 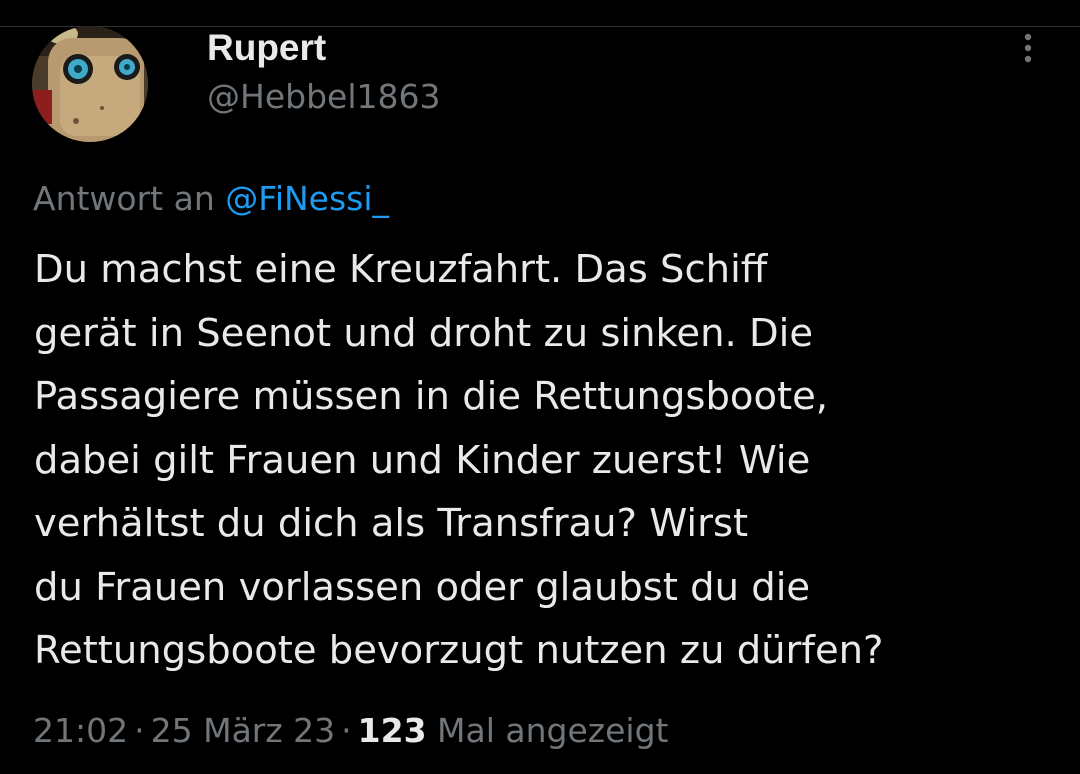 What do you see at coordinates (422, 587) in the screenshot?
I see `tweet-text-line: du Frauen vorlassen oder glaubst du die` at bounding box center [422, 587].